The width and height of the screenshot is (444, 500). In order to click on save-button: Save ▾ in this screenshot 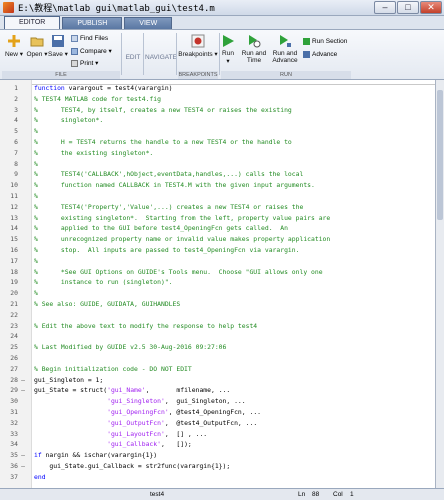, I will do `click(58, 46)`.